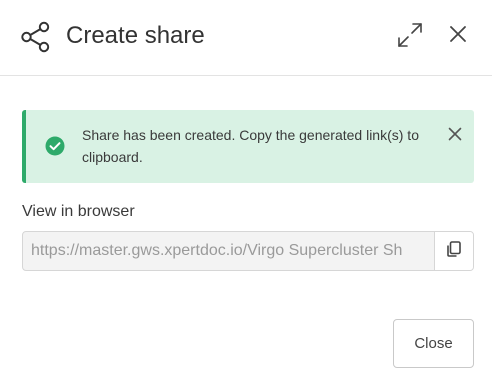 The width and height of the screenshot is (492, 389). I want to click on dialog-close-button, so click(458, 36).